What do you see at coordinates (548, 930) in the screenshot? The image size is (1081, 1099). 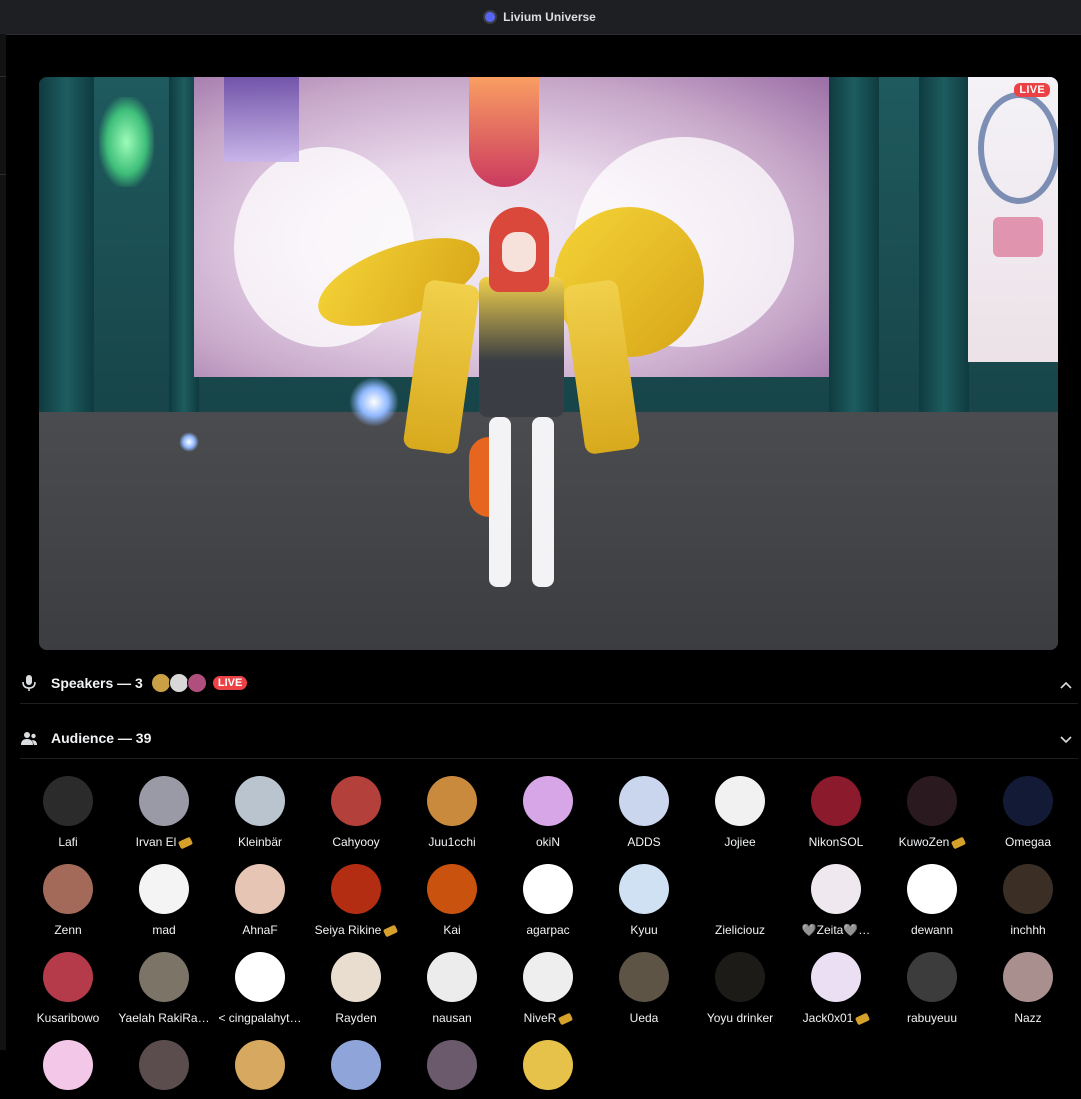 I see `member-name: agarpac` at bounding box center [548, 930].